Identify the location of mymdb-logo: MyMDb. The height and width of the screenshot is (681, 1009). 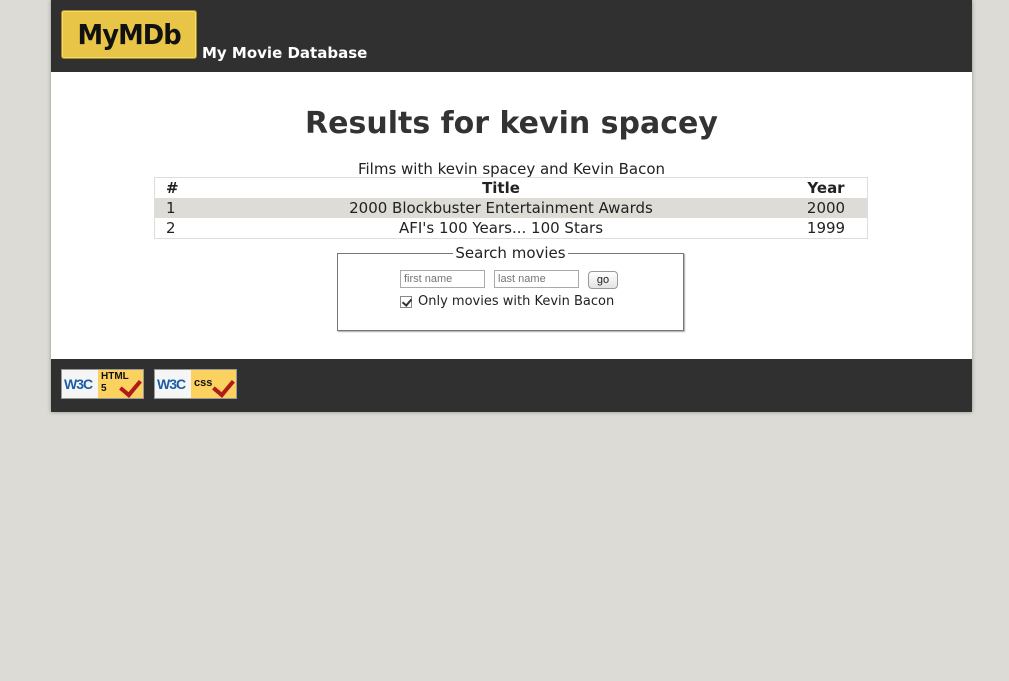
(129, 34).